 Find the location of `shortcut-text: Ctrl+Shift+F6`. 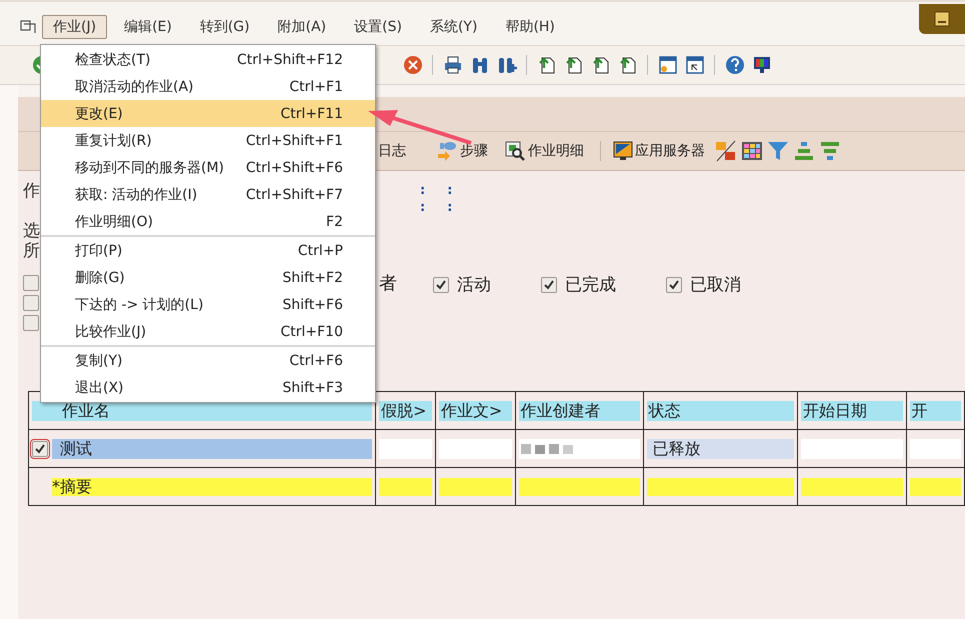

shortcut-text: Ctrl+Shift+F6 is located at coordinates (294, 168).